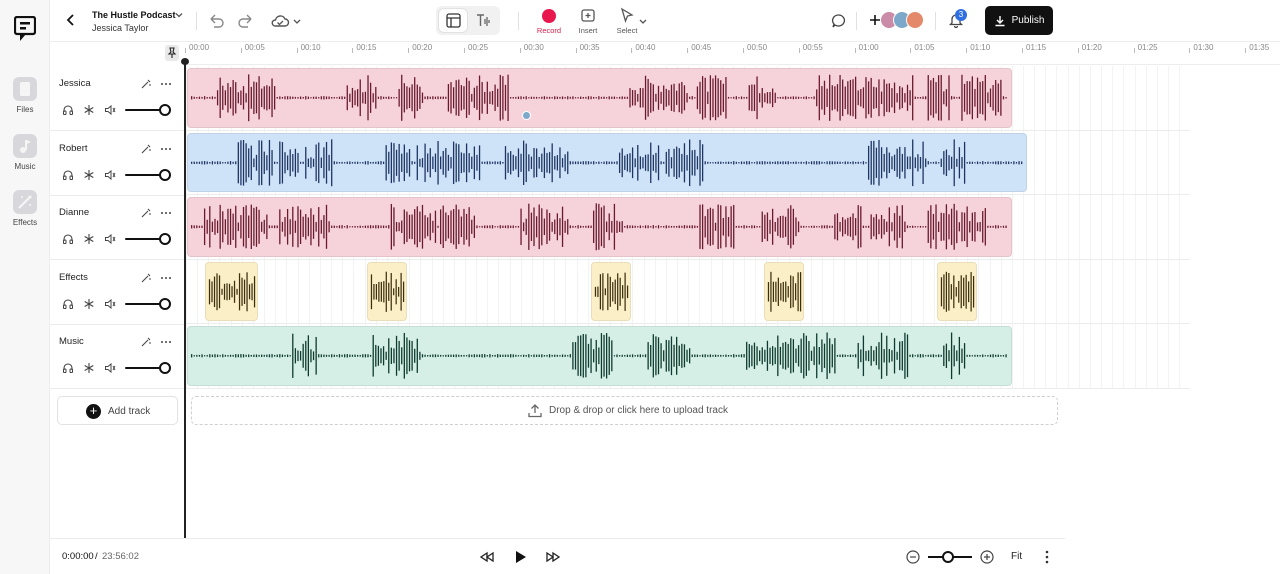  What do you see at coordinates (117, 410) in the screenshot?
I see `add-track-button: + Add track` at bounding box center [117, 410].